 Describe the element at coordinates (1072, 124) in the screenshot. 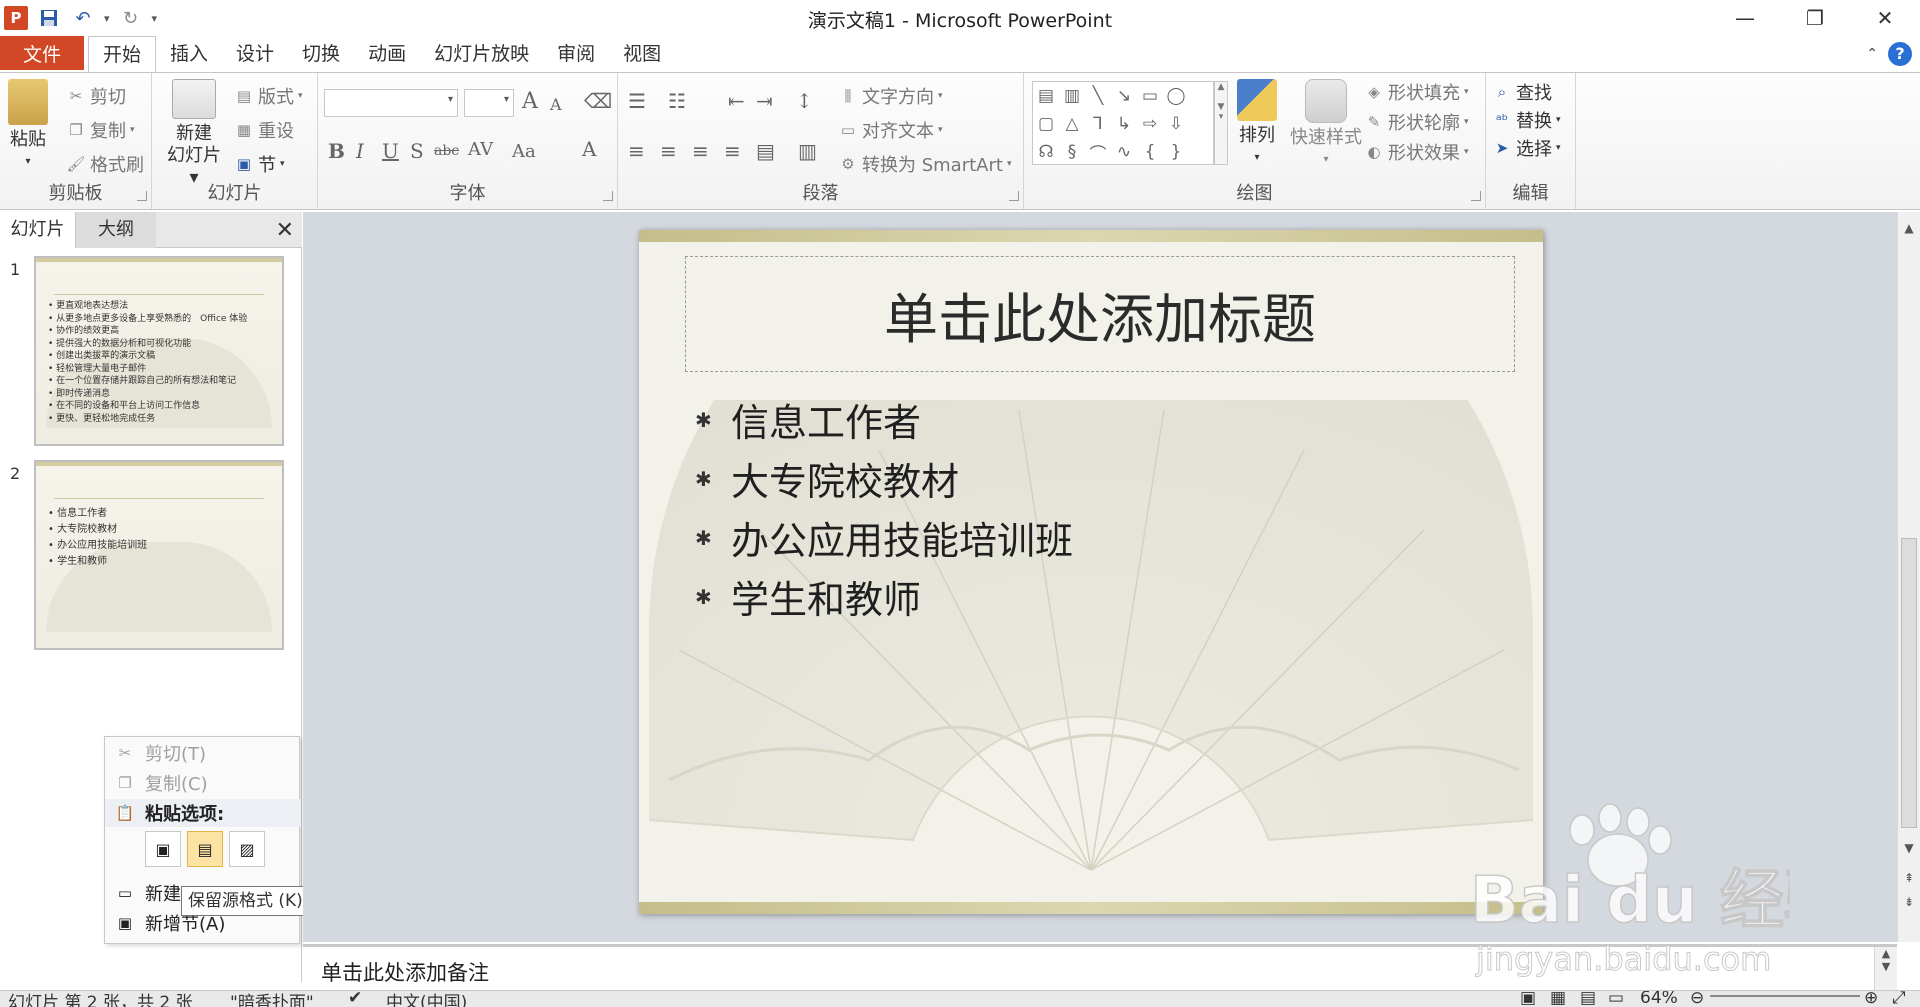

I see `triangle-shape-icon: △` at that location.